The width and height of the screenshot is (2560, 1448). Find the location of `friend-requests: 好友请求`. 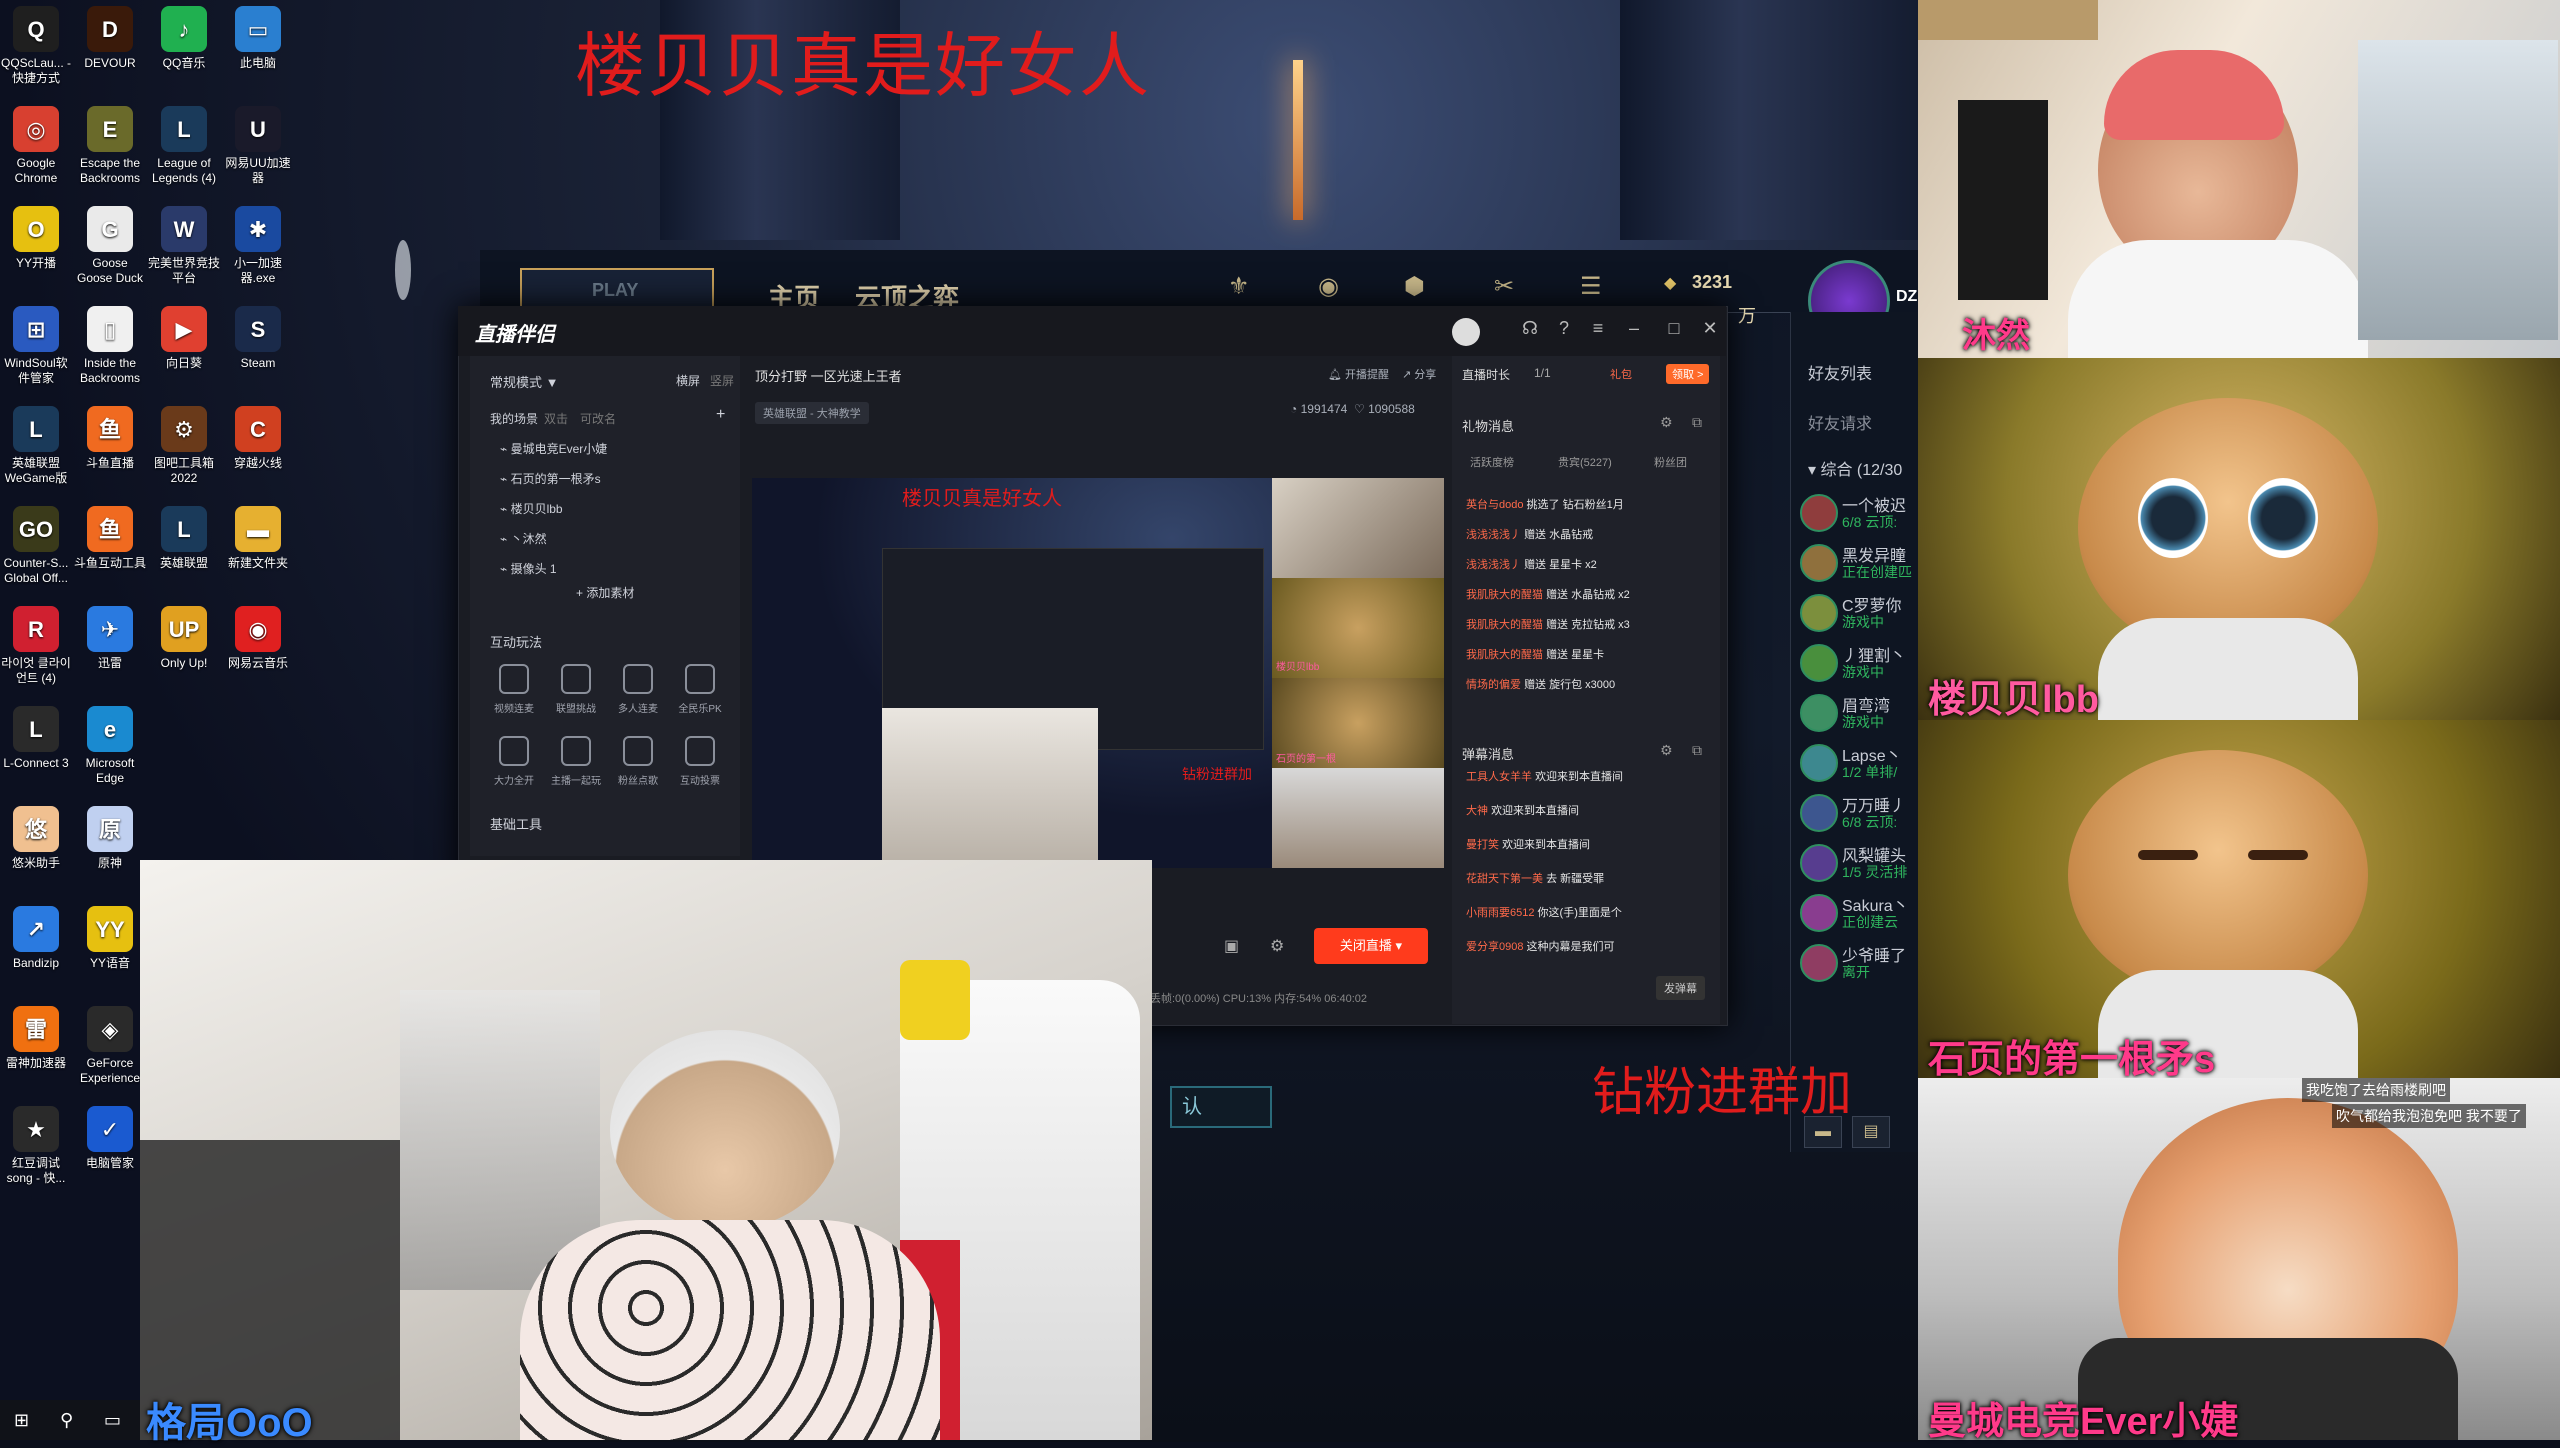

friend-requests: 好友请求 is located at coordinates (1840, 422).